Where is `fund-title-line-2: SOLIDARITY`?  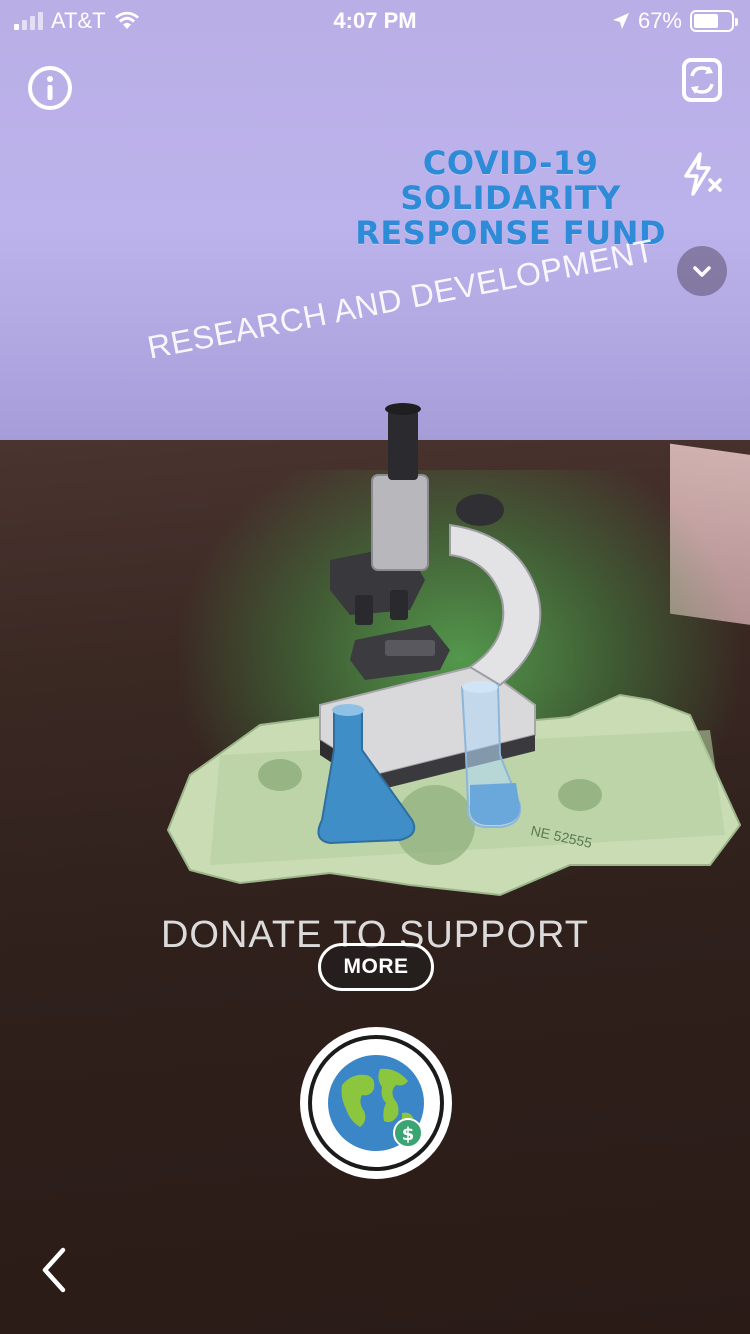
fund-title-line-2: SOLIDARITY is located at coordinates (510, 198).